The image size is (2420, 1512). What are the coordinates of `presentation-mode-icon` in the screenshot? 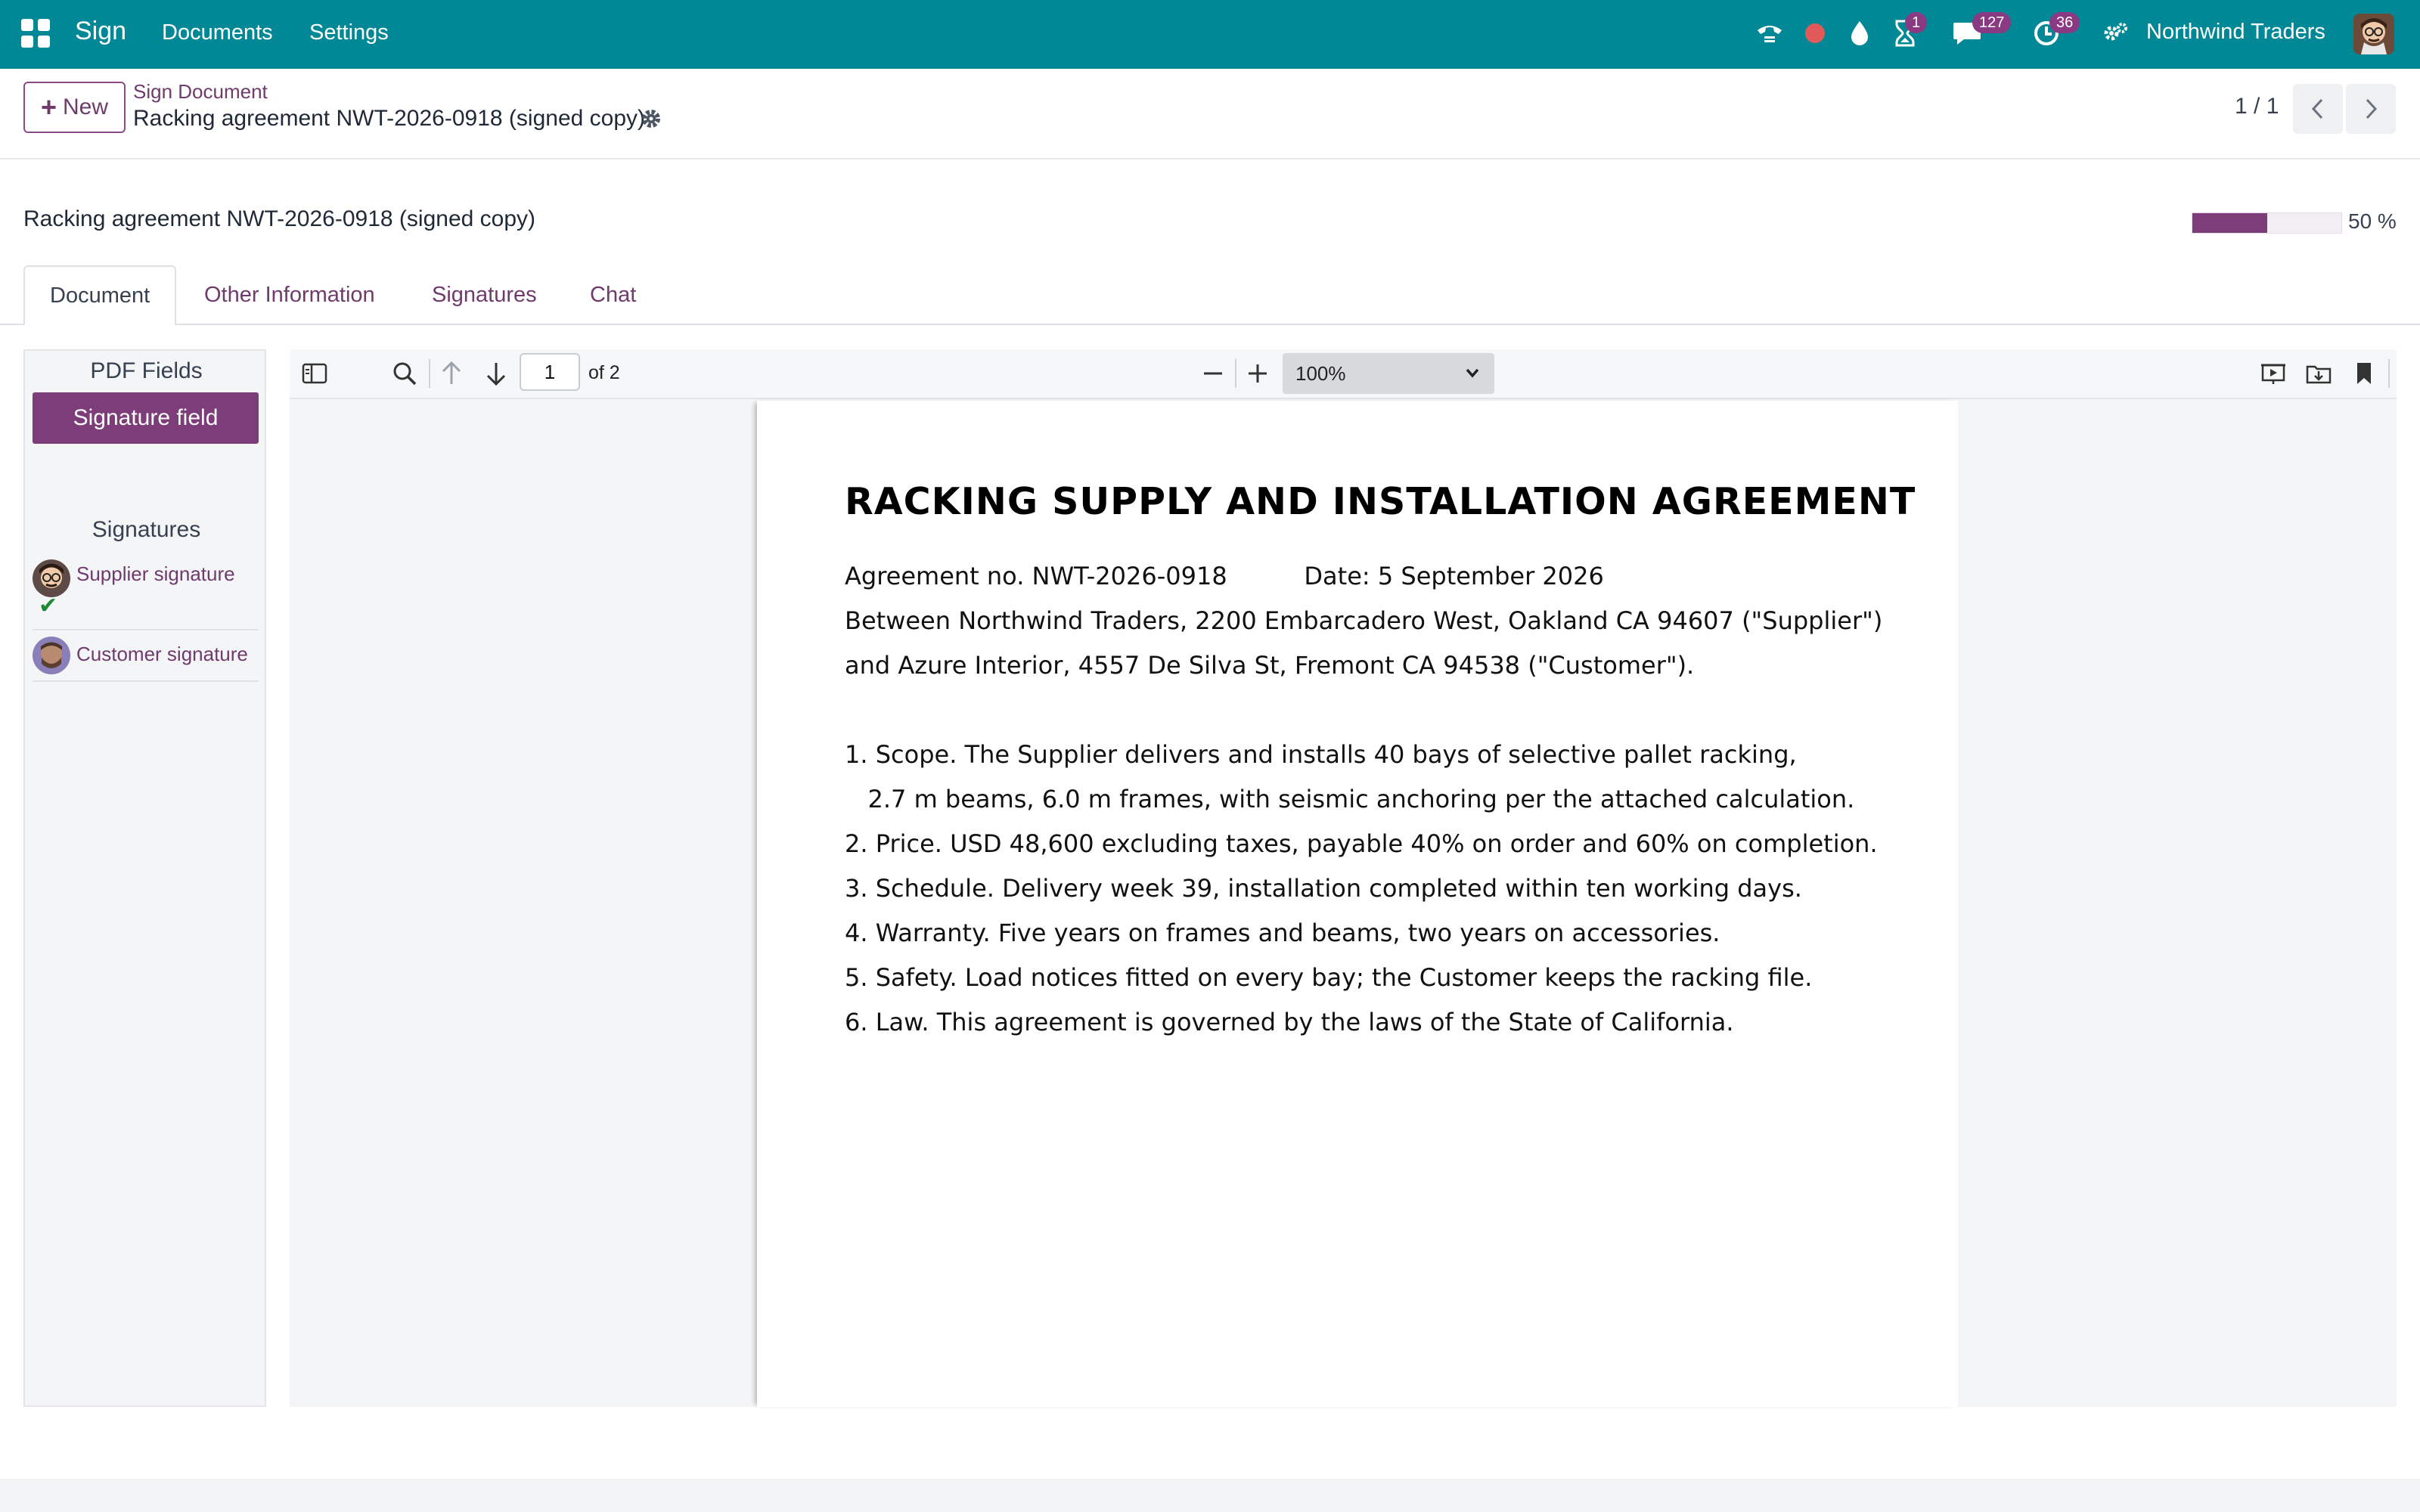 It's located at (2273, 373).